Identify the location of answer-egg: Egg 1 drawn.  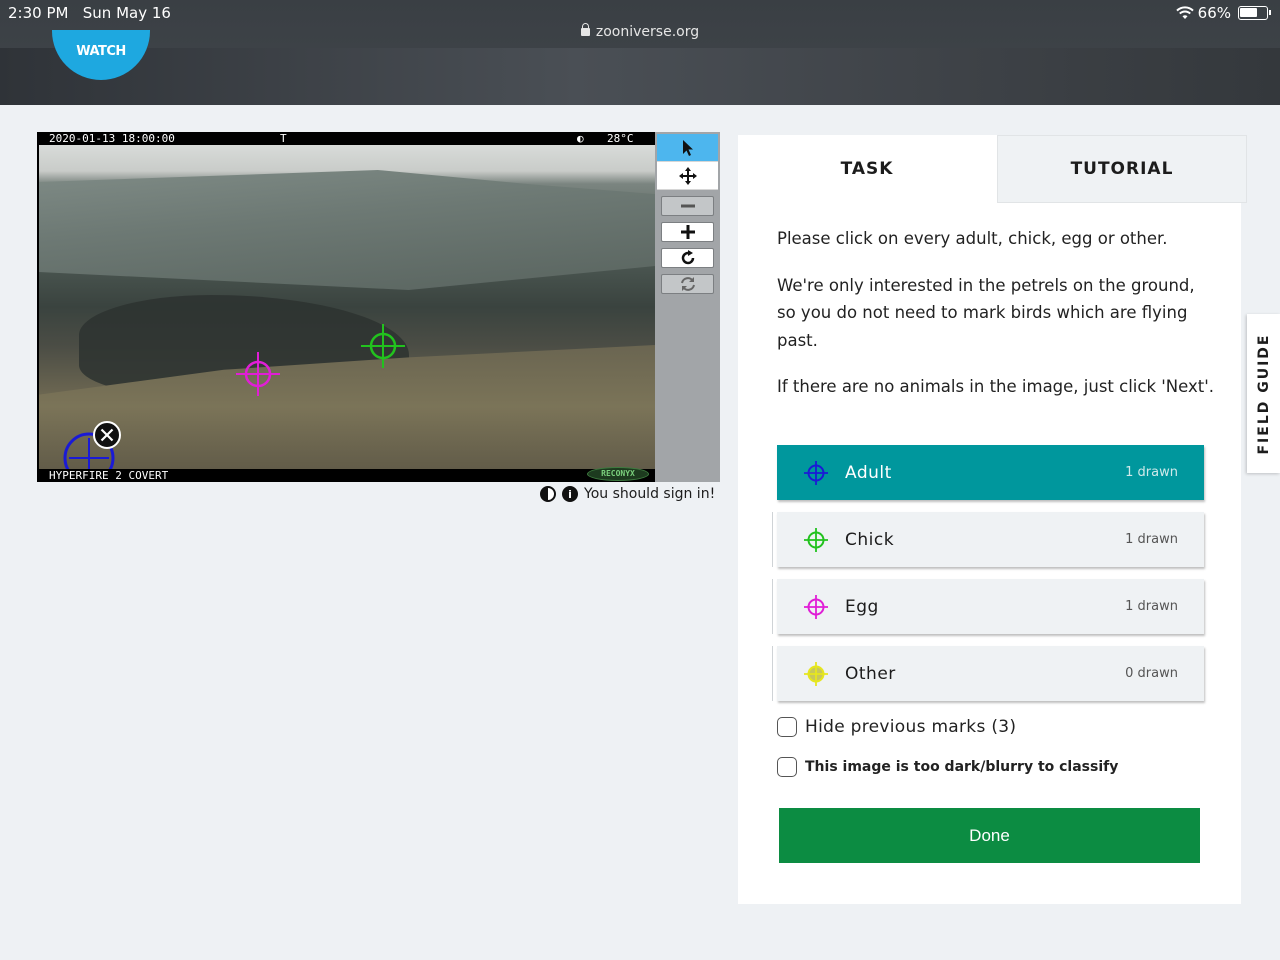
(990, 606).